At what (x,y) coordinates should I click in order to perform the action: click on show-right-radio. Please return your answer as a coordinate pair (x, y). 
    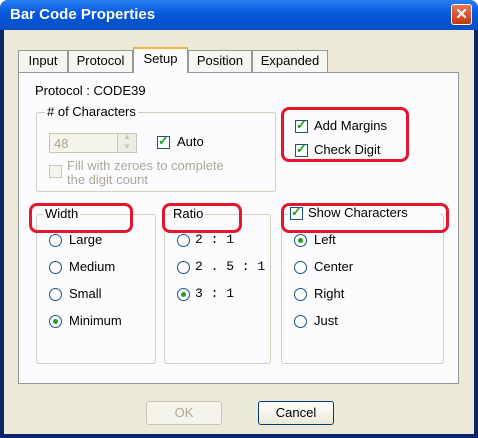
    Looking at the image, I should click on (300, 294).